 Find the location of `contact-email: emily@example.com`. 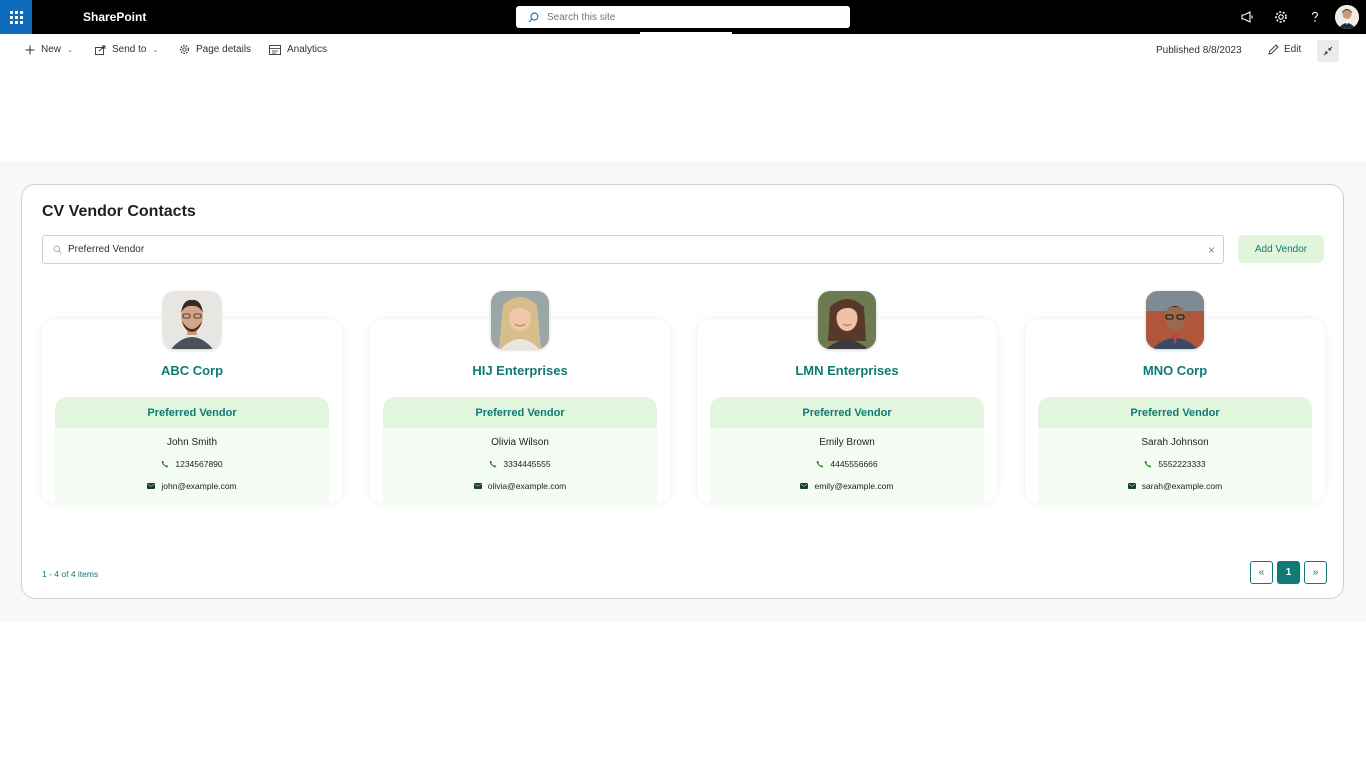

contact-email: emily@example.com is located at coordinates (847, 486).